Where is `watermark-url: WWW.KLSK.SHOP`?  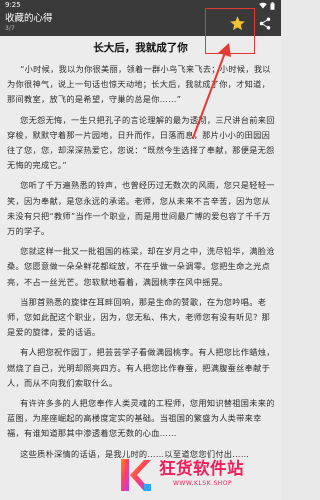 watermark-url: WWW.KLSK.SHOP is located at coordinates (203, 483).